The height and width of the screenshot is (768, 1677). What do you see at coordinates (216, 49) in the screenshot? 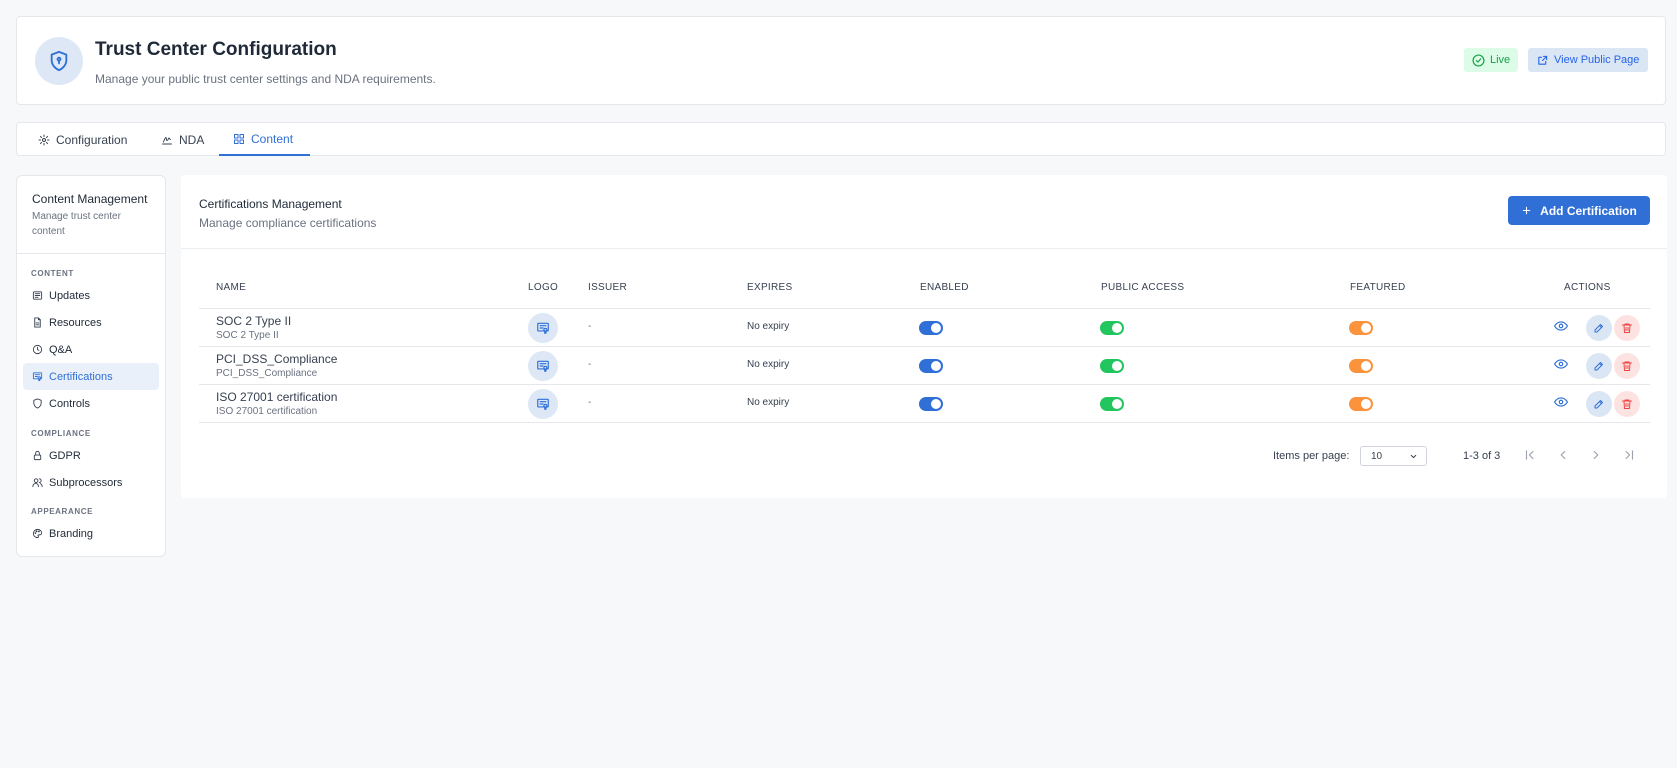
I see `page-title: Trust Center Configuration` at bounding box center [216, 49].